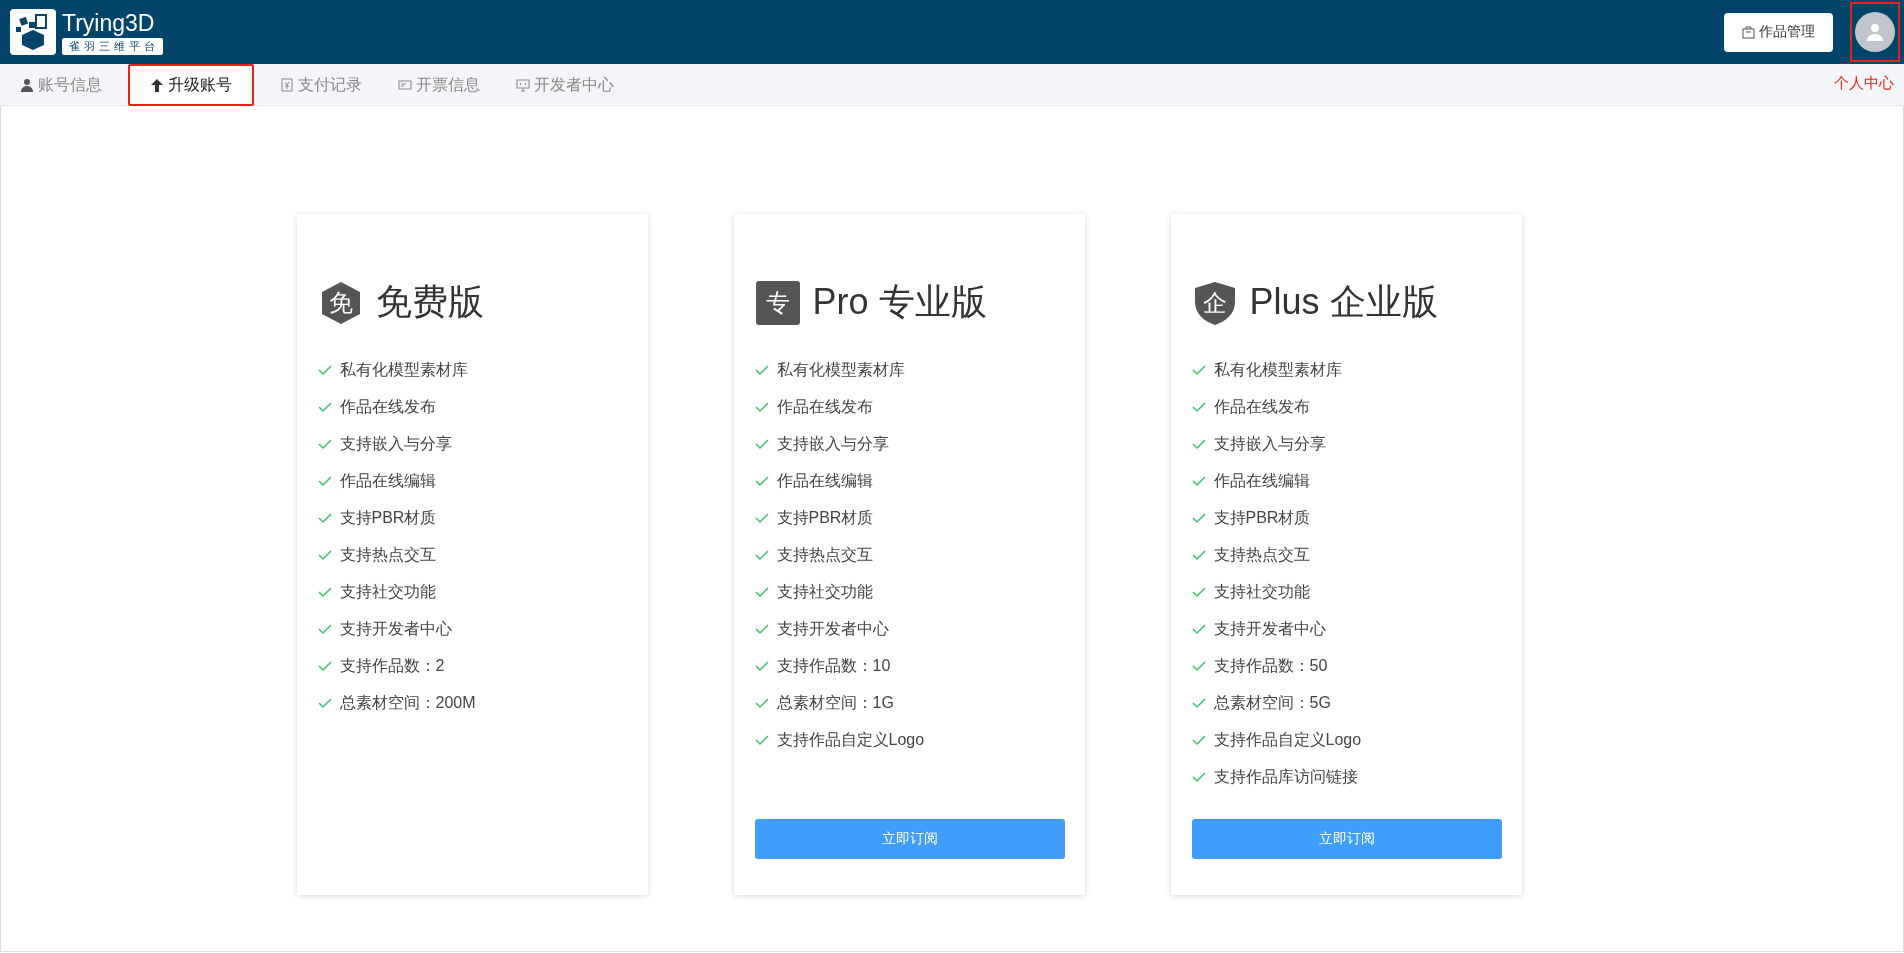 This screenshot has height=953, width=1904. What do you see at coordinates (157, 85) in the screenshot?
I see `arrow-up-icon` at bounding box center [157, 85].